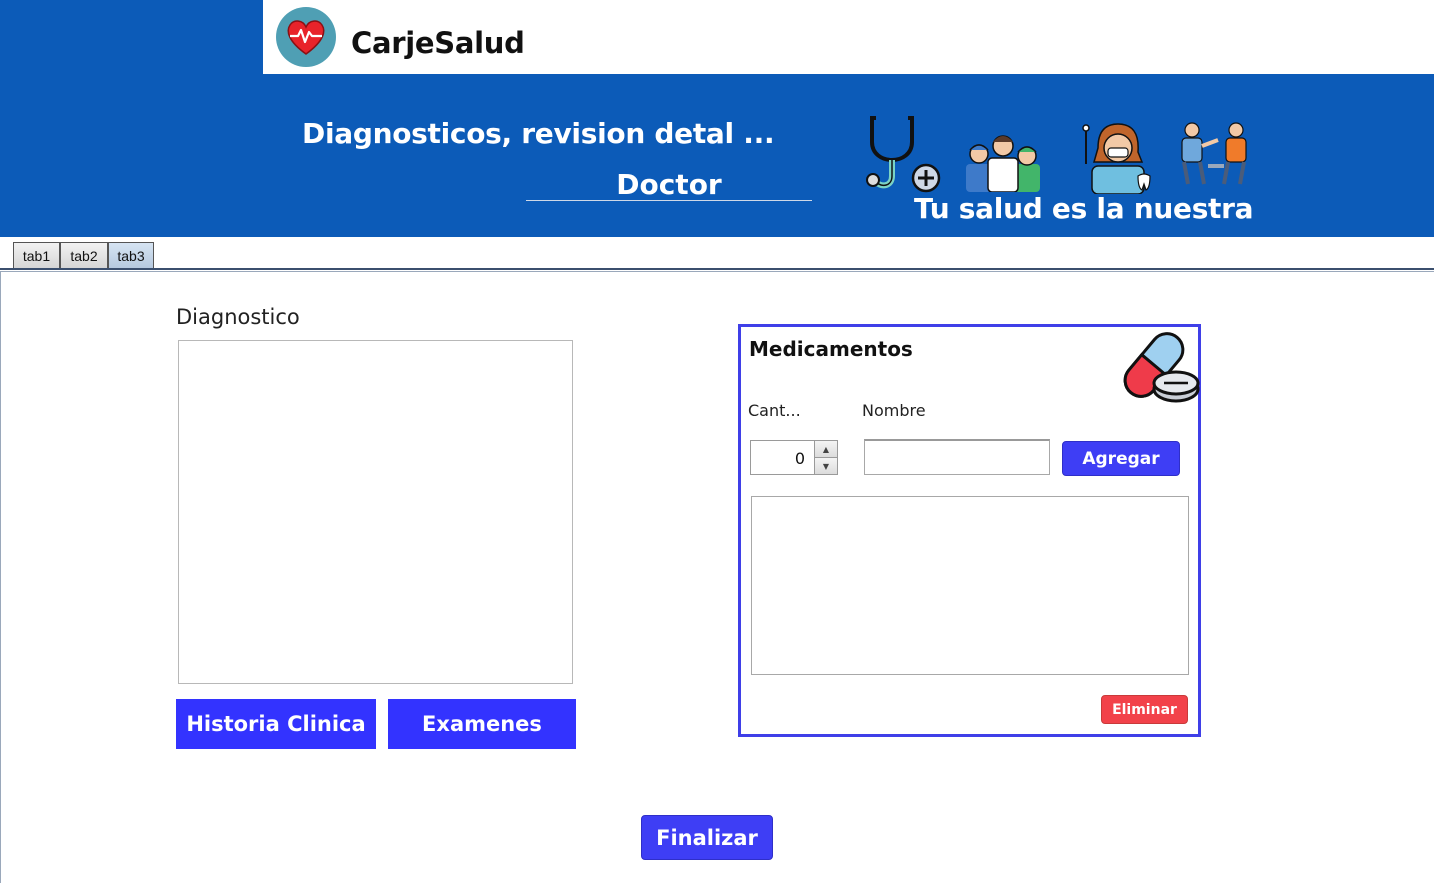 This screenshot has height=883, width=1434. I want to click on tab-3: tab3, so click(131, 255).